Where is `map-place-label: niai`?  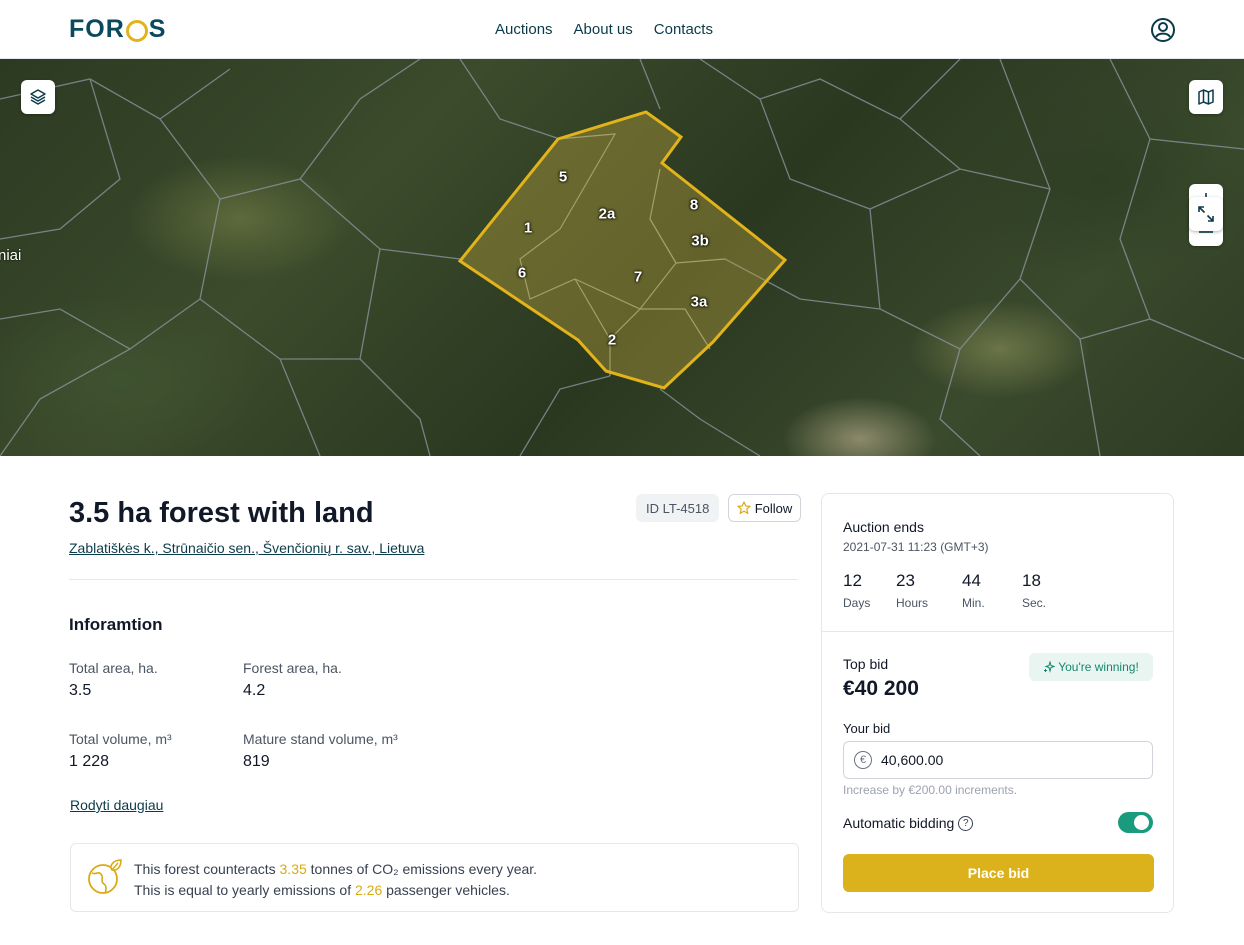
map-place-label: niai is located at coordinates (11, 255).